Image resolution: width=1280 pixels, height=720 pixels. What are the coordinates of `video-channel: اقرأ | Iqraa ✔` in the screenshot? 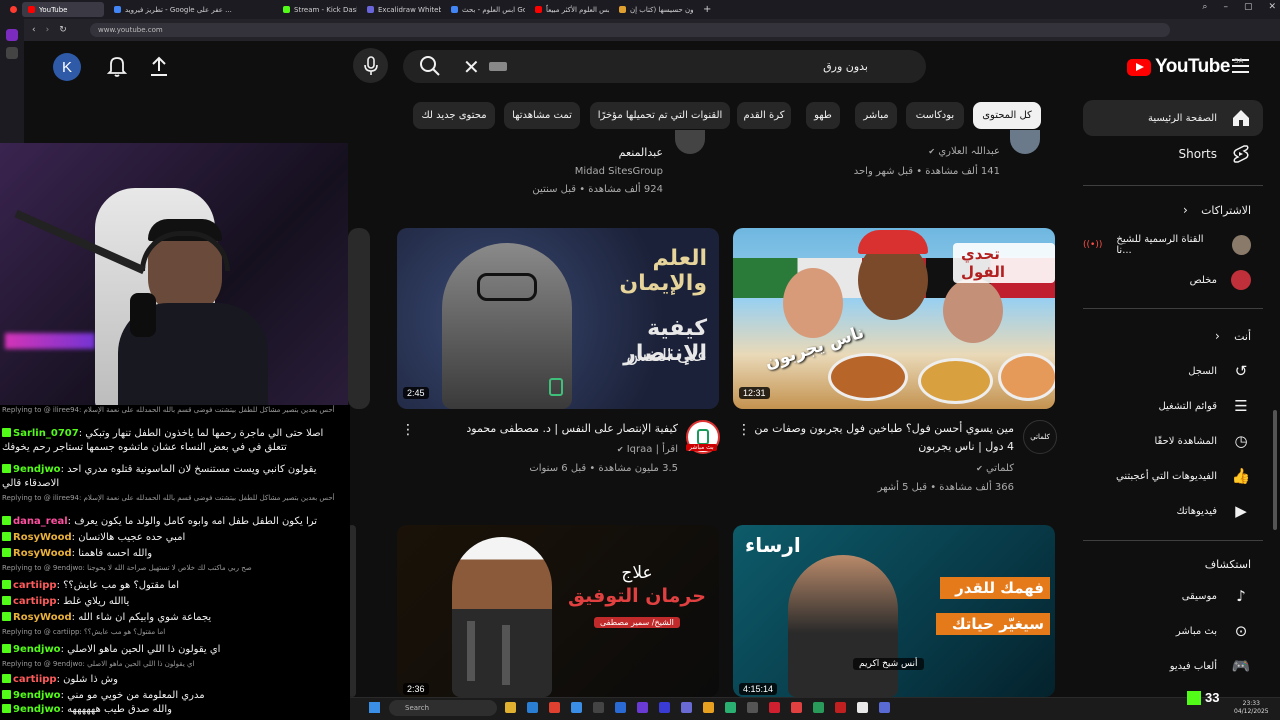 It's located at (549, 450).